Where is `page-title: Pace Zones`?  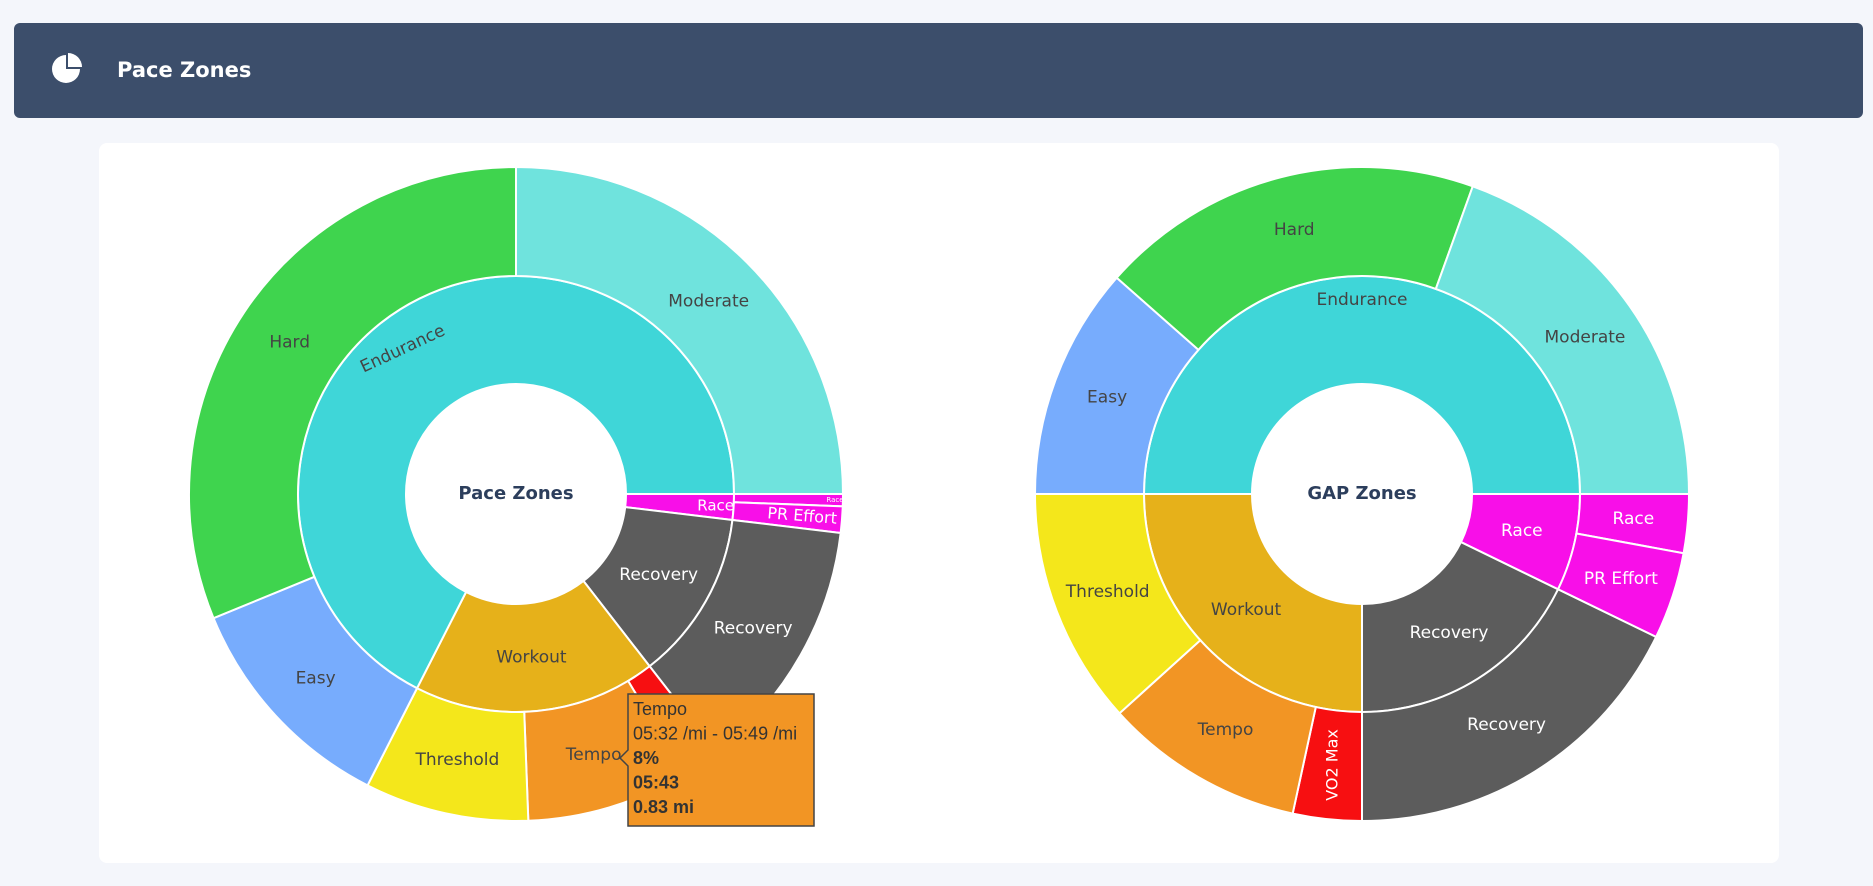 page-title: Pace Zones is located at coordinates (184, 70).